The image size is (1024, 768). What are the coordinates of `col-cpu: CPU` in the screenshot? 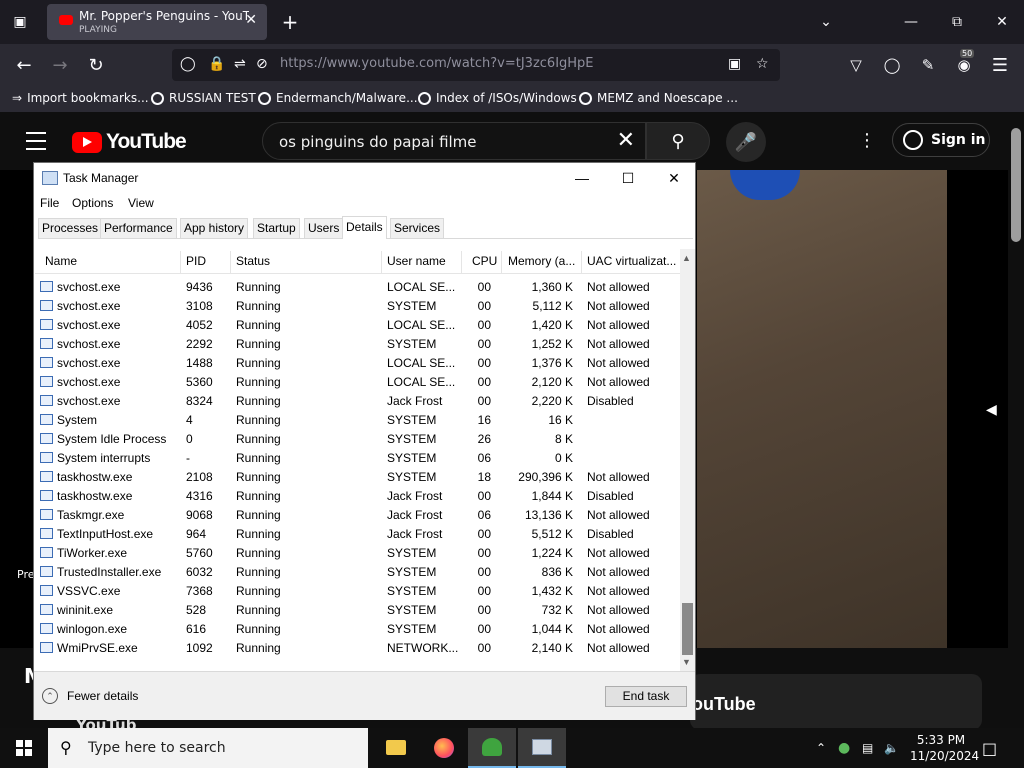 It's located at (484, 261).